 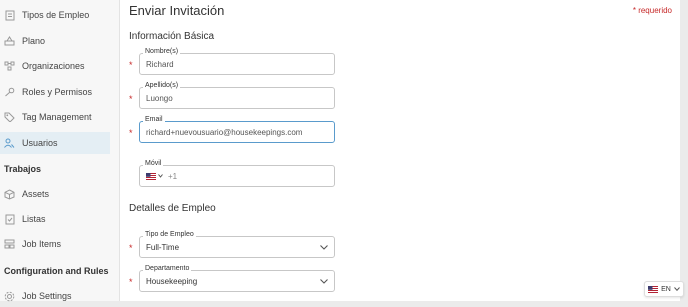 What do you see at coordinates (9, 41) in the screenshot?
I see `floorplan-icon` at bounding box center [9, 41].